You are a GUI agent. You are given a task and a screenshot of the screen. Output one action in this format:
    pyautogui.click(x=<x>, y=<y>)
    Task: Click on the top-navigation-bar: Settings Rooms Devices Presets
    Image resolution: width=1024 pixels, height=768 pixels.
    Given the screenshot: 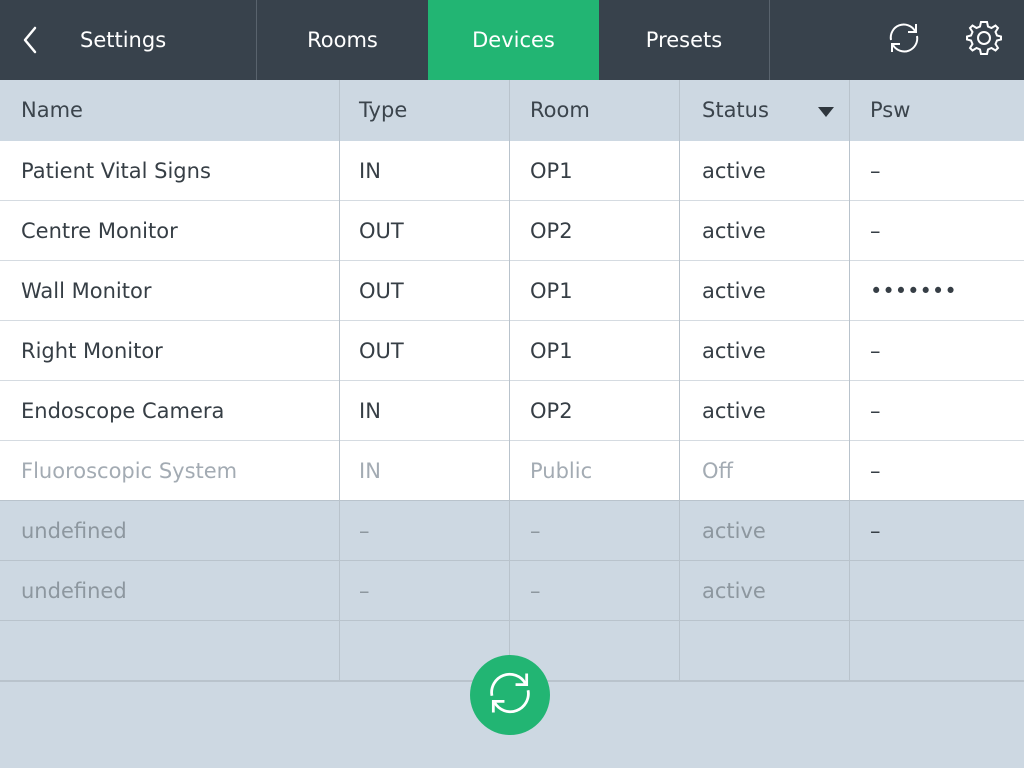 What is the action you would take?
    pyautogui.click(x=512, y=40)
    